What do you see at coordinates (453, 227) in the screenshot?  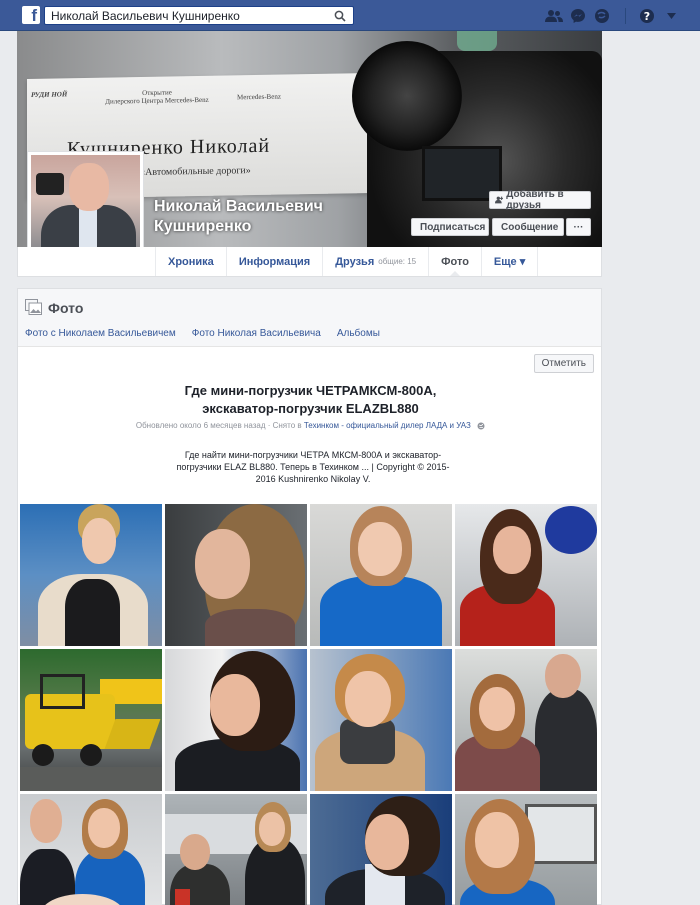 I see `subscribe-label: Подписаться` at bounding box center [453, 227].